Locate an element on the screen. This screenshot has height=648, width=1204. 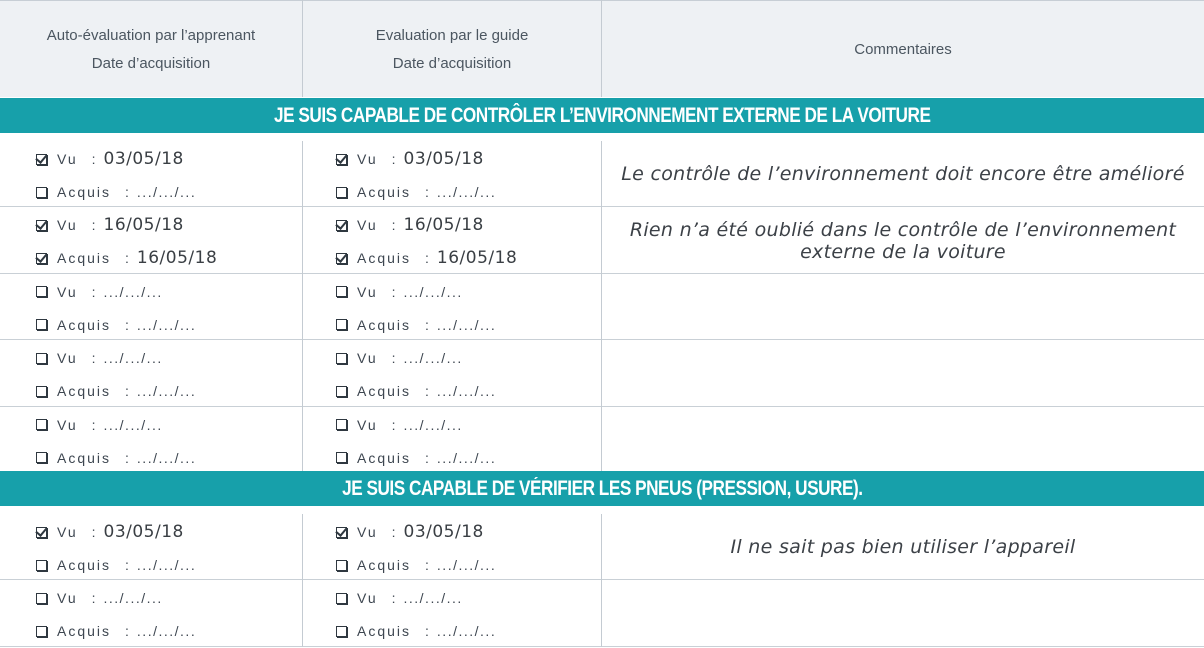
header-guide-title: Evaluation par le guide is located at coordinates (452, 35).